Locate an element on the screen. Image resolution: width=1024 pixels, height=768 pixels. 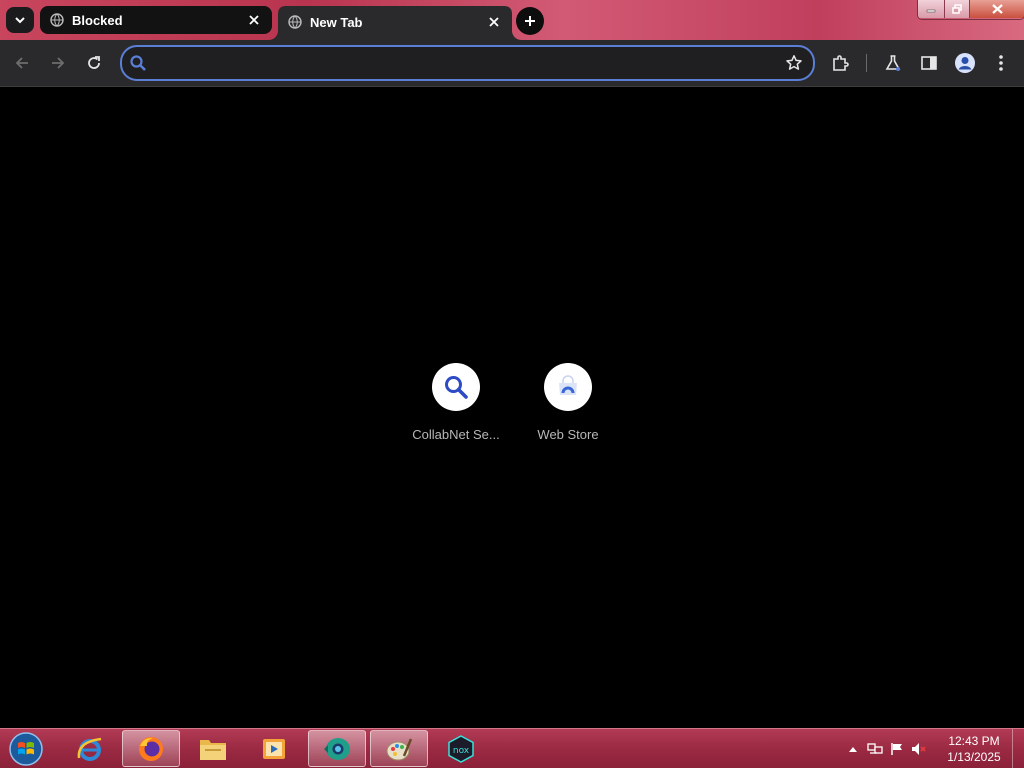
side-panel-button is located at coordinates (929, 63).